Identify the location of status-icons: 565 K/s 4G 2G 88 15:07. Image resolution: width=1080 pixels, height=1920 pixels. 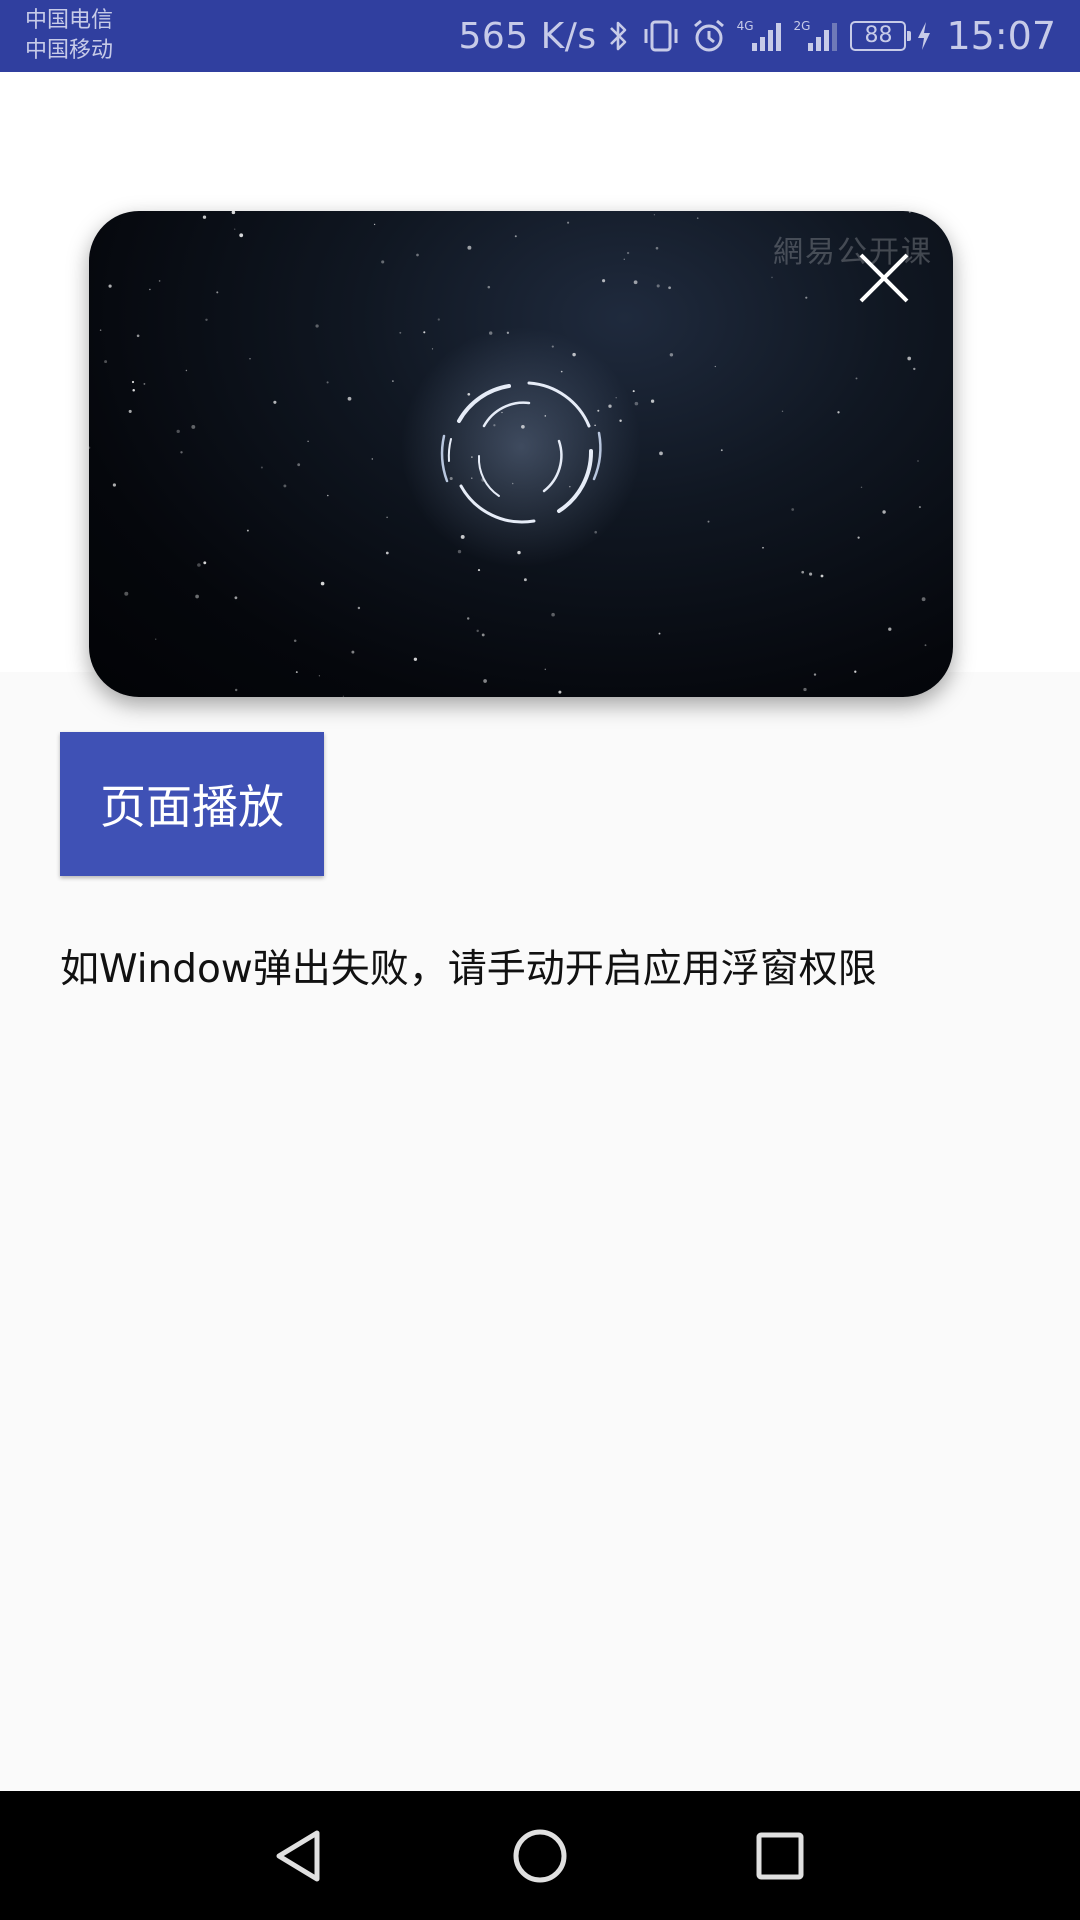
(757, 36).